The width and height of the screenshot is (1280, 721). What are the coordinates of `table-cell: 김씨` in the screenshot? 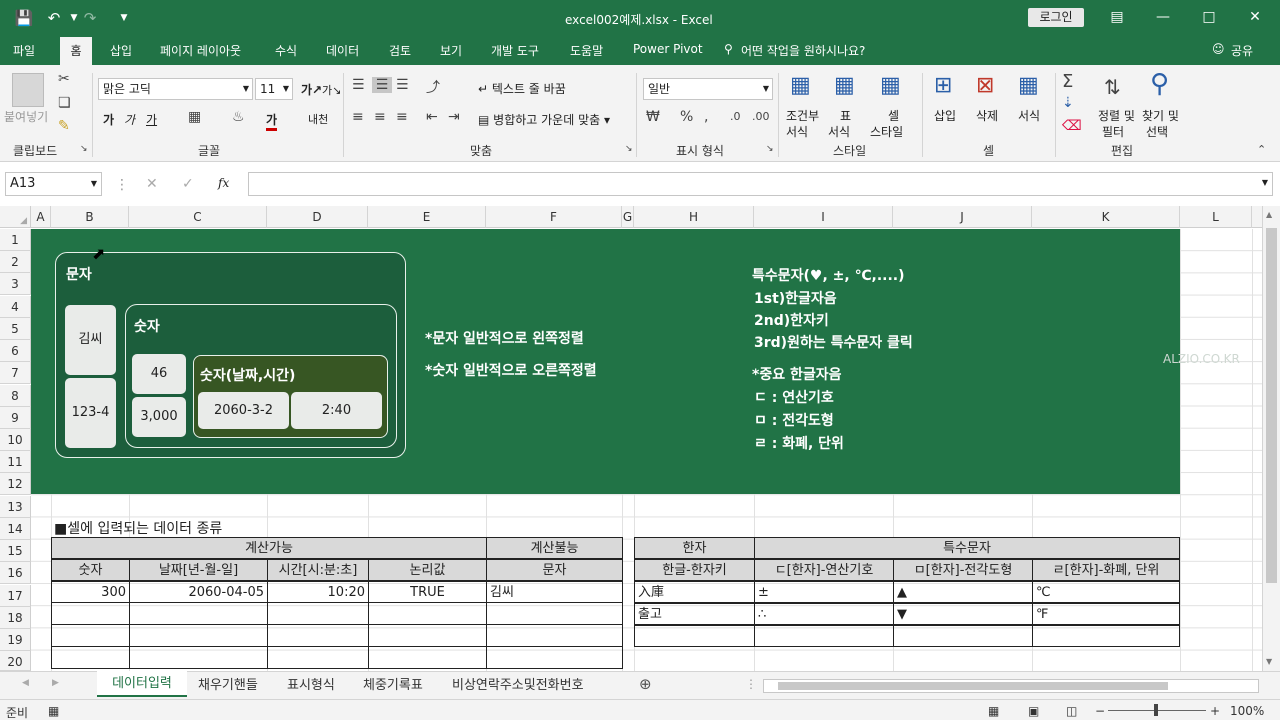 It's located at (554, 592).